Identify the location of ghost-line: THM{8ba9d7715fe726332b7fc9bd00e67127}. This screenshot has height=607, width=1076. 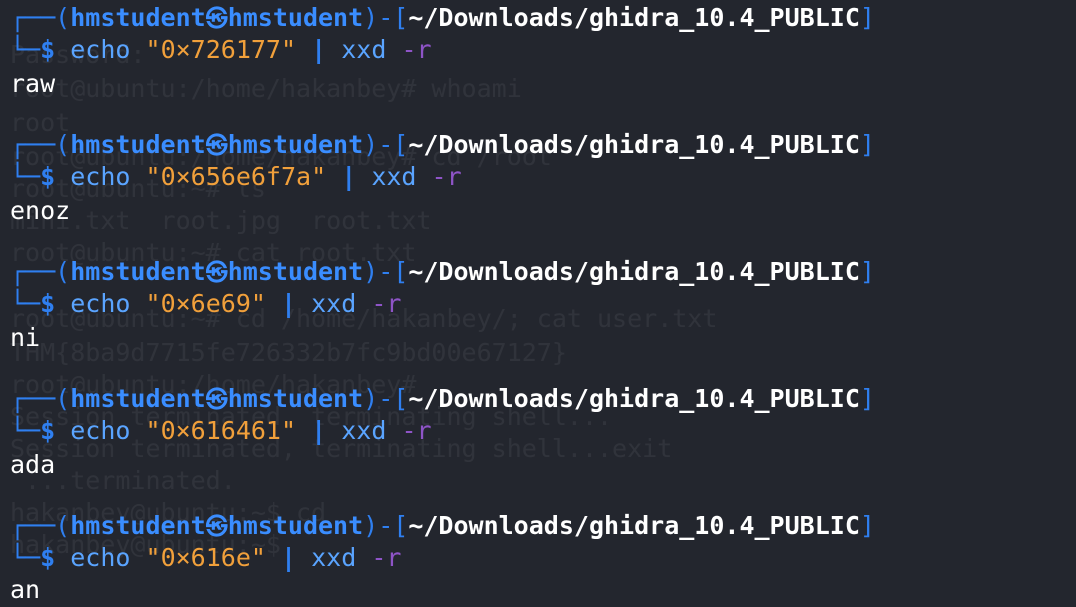
(288, 352).